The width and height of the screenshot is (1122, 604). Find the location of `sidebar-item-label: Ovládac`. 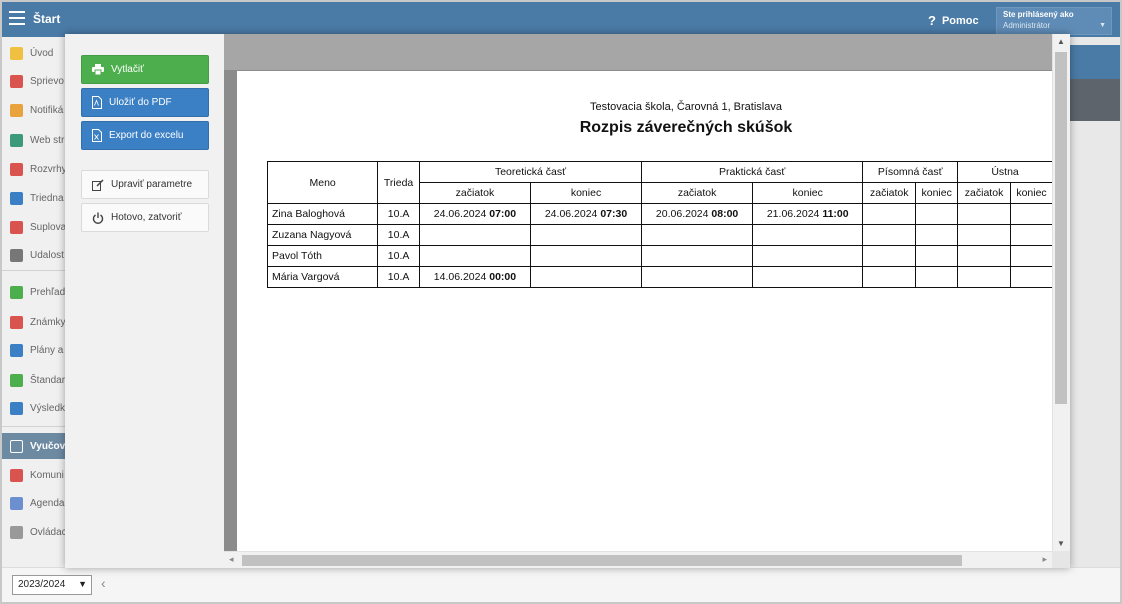

sidebar-item-label: Ovládac is located at coordinates (48, 532).